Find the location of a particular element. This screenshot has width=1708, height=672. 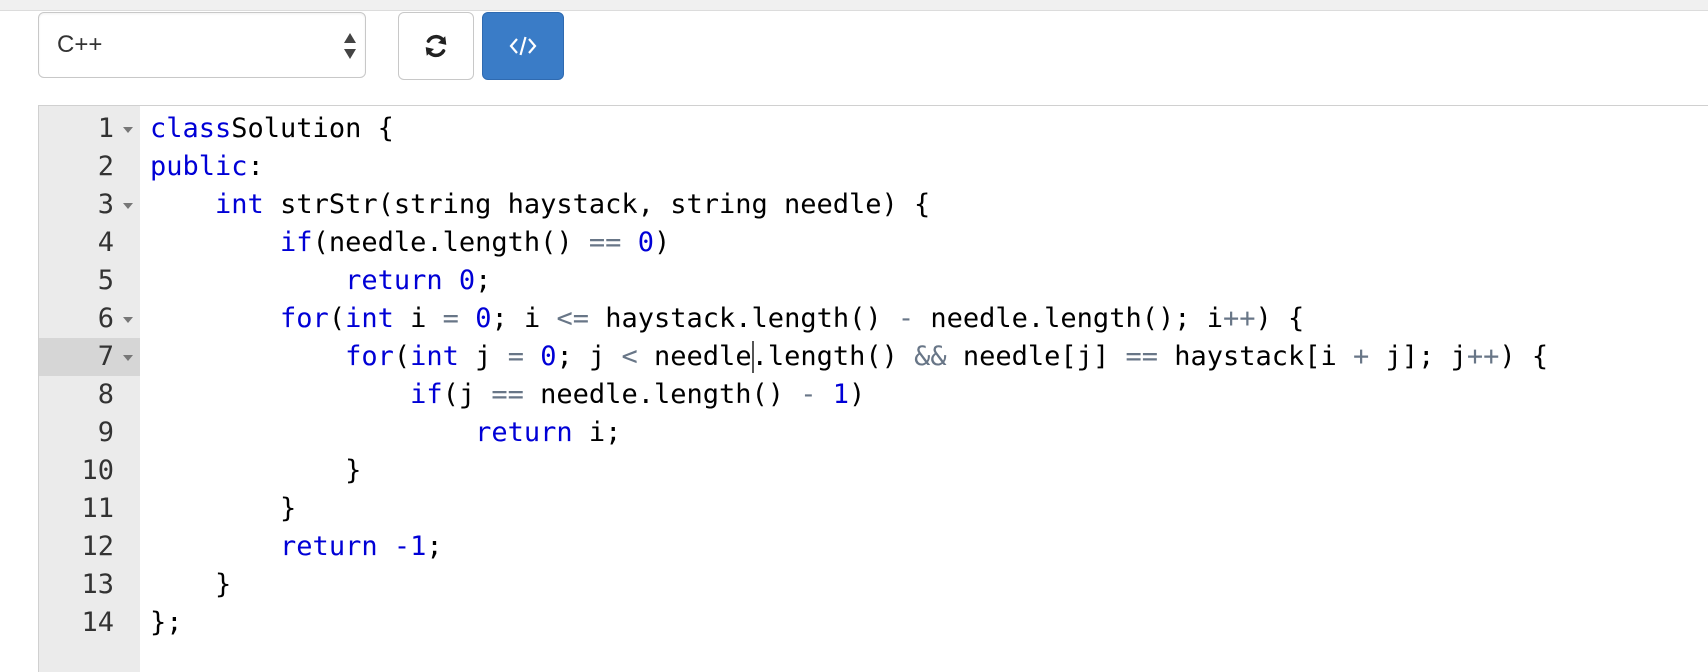

code-token: < is located at coordinates (629, 356).